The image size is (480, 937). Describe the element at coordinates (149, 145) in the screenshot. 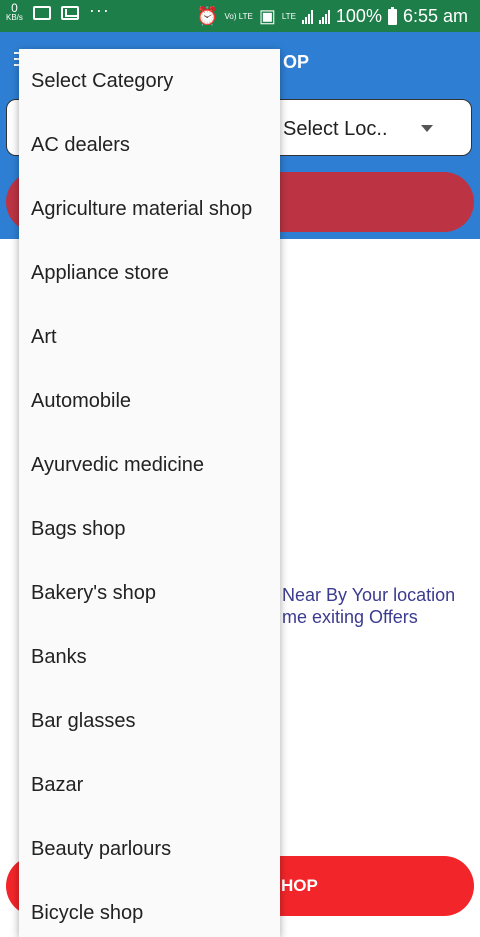

I see `category-option-ac-dealers: AC dealers` at that location.